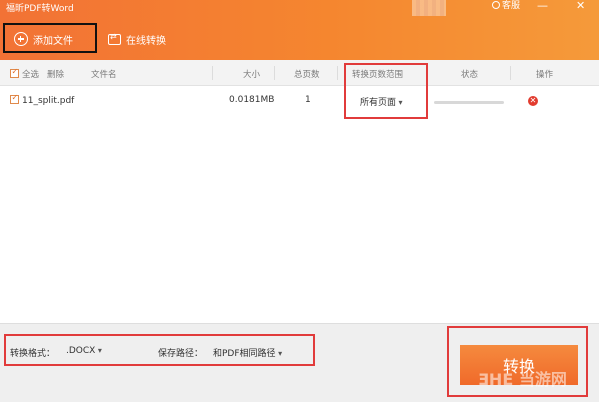 This screenshot has height=402, width=599. Describe the element at coordinates (104, 75) in the screenshot. I see `header-filename: 文件名` at that location.